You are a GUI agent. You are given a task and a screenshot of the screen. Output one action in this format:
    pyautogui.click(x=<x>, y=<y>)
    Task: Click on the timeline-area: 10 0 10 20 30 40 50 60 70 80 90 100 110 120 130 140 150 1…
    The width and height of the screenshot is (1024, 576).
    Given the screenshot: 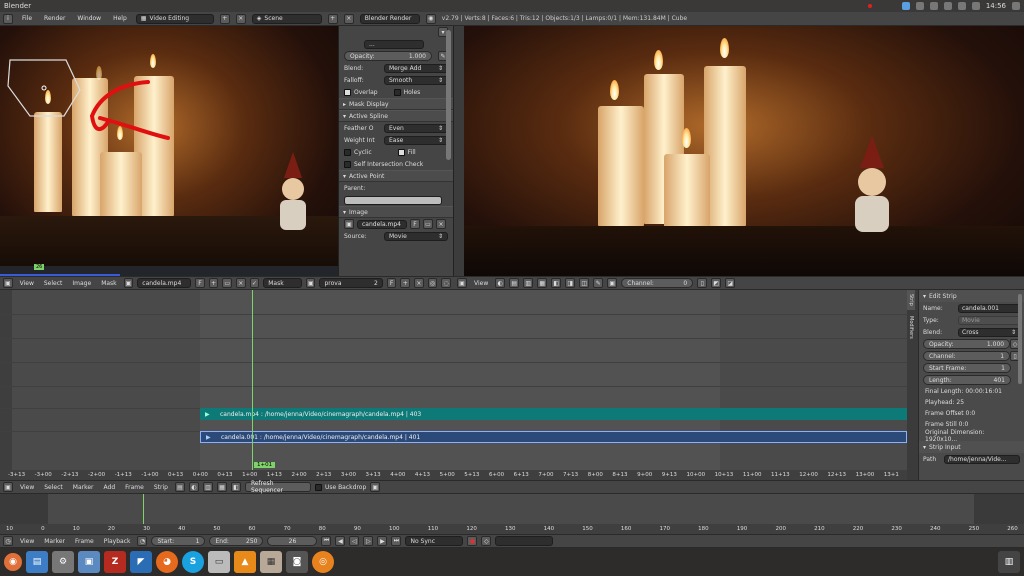 What is the action you would take?
    pyautogui.click(x=512, y=514)
    